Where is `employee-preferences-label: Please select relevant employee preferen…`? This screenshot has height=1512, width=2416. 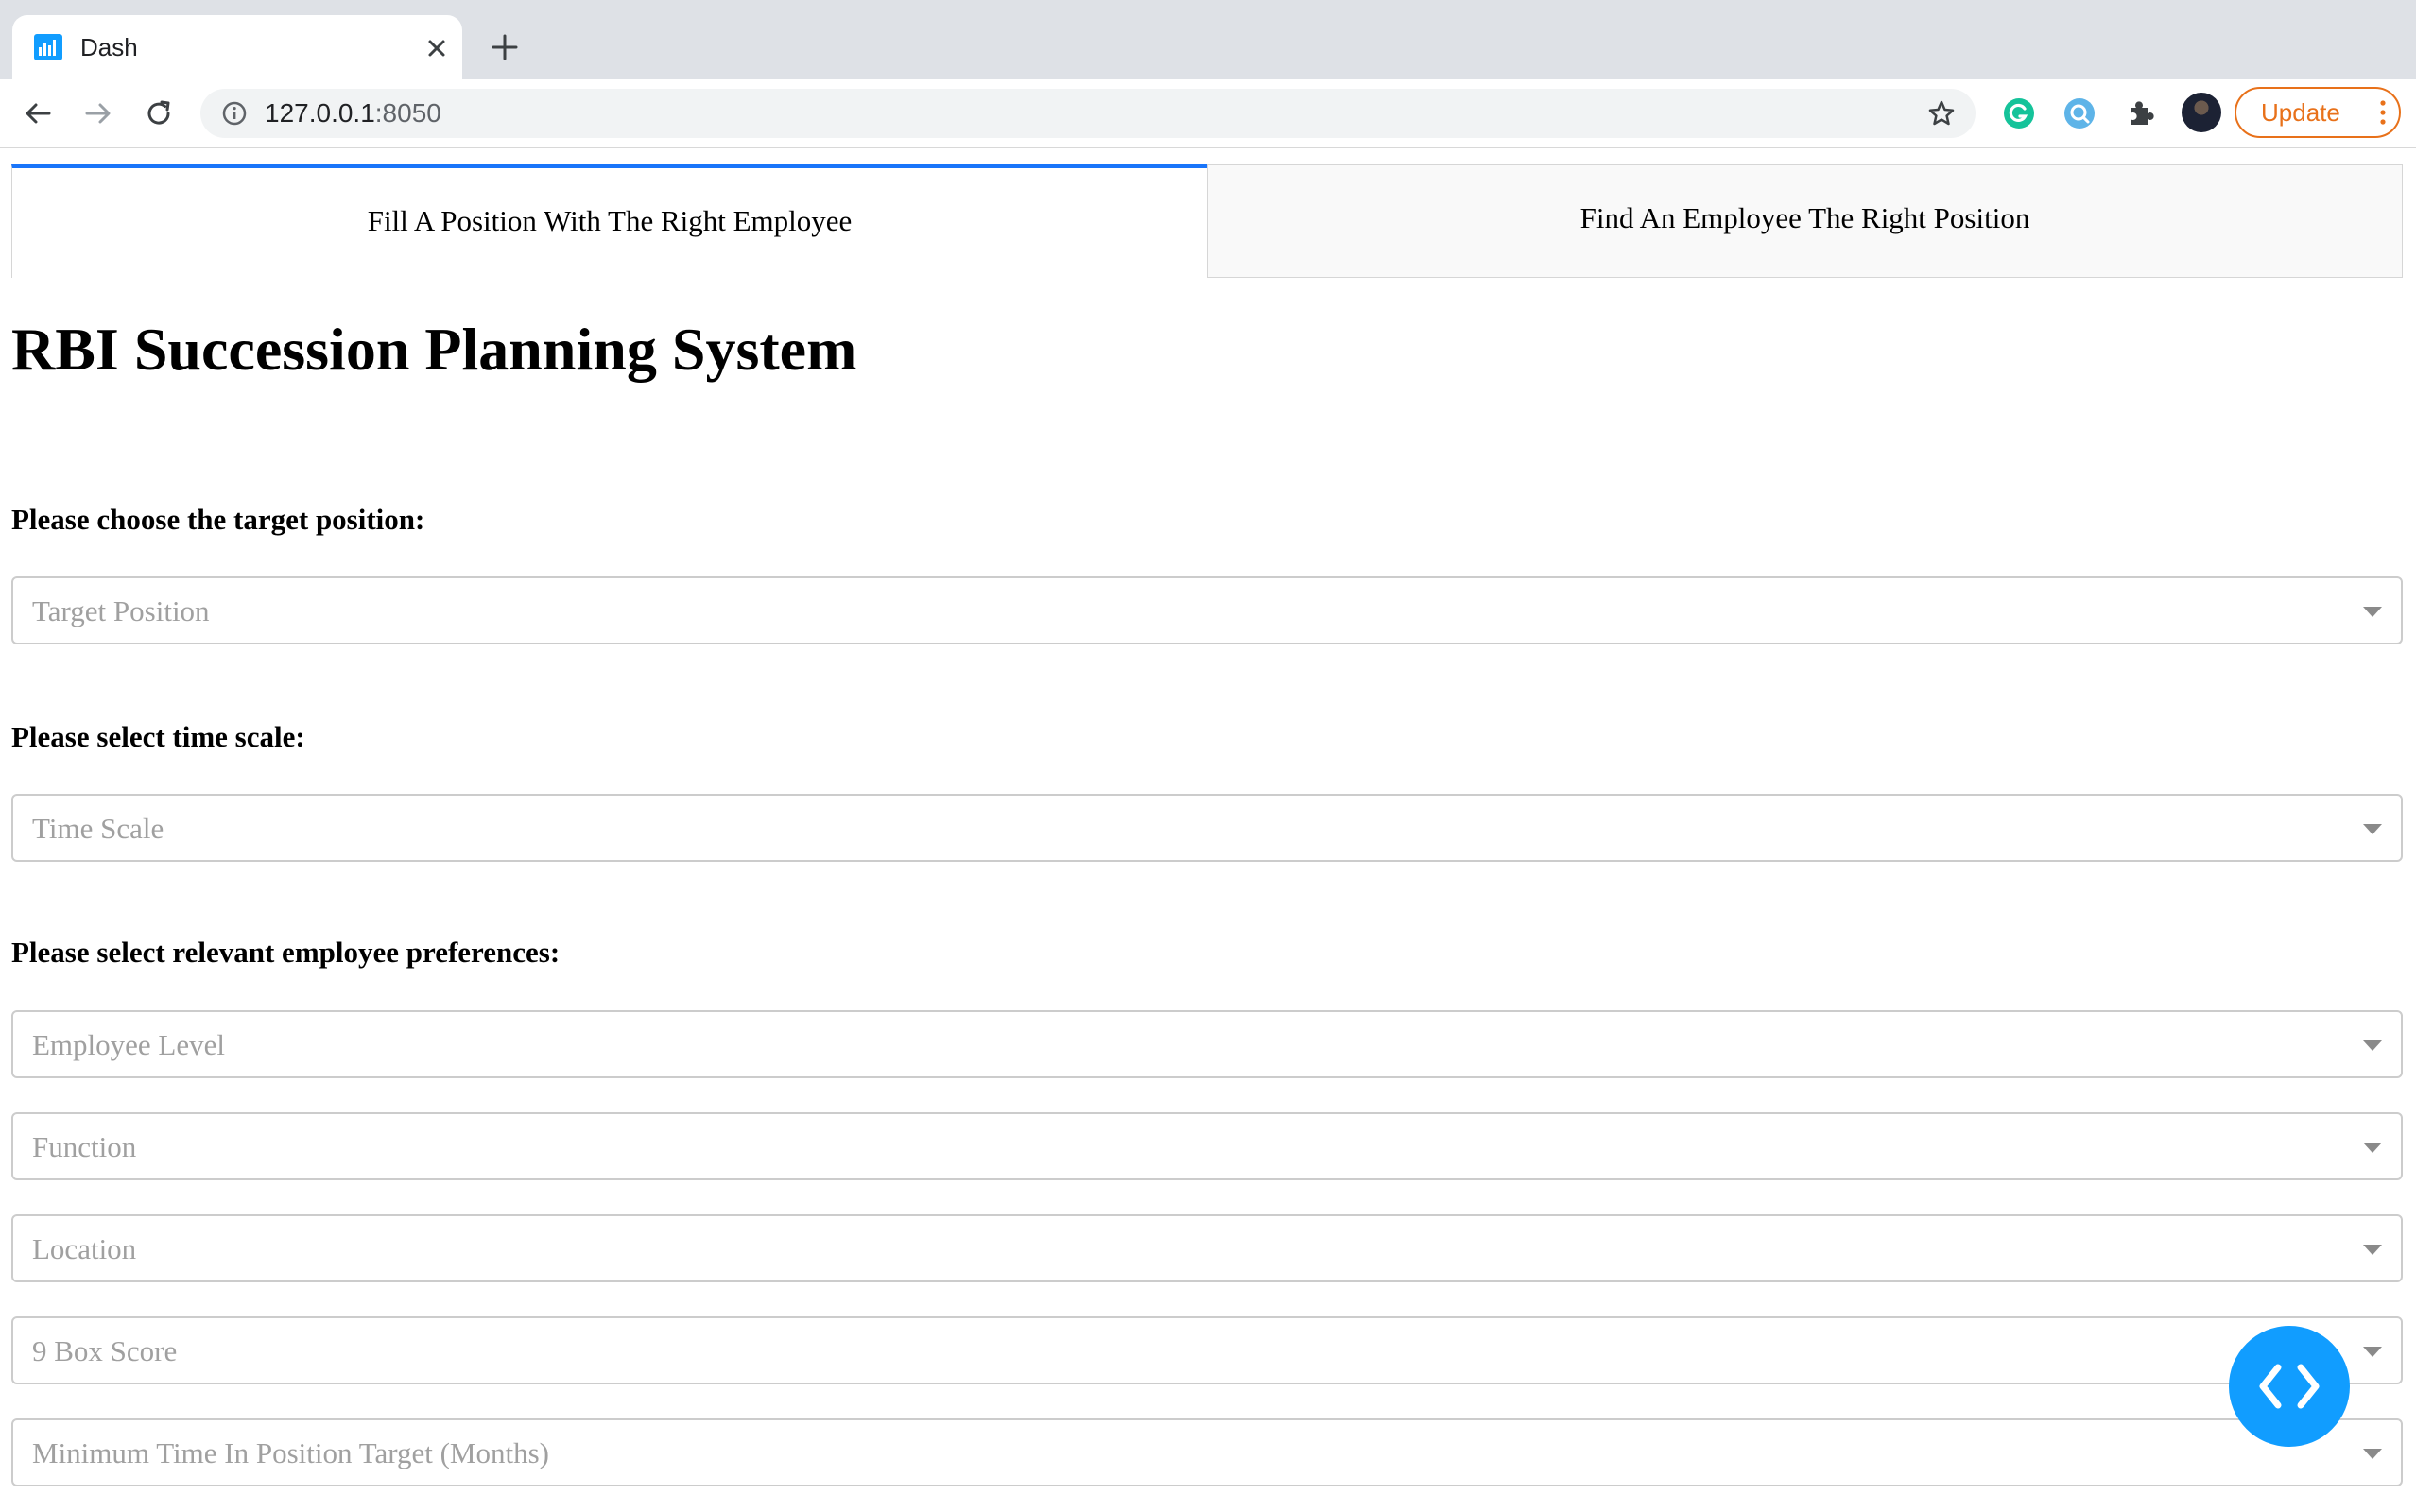 employee-preferences-label: Please select relevant employee preferen… is located at coordinates (286, 952).